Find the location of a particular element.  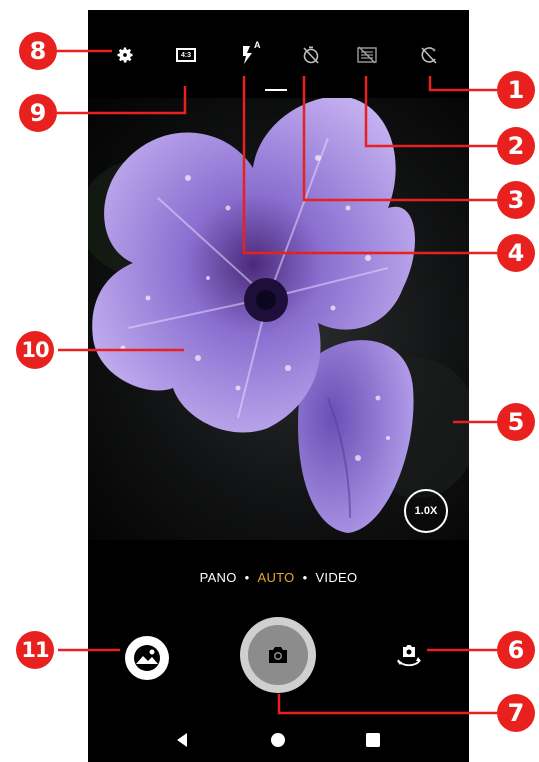

flash-button: A is located at coordinates (249, 54).